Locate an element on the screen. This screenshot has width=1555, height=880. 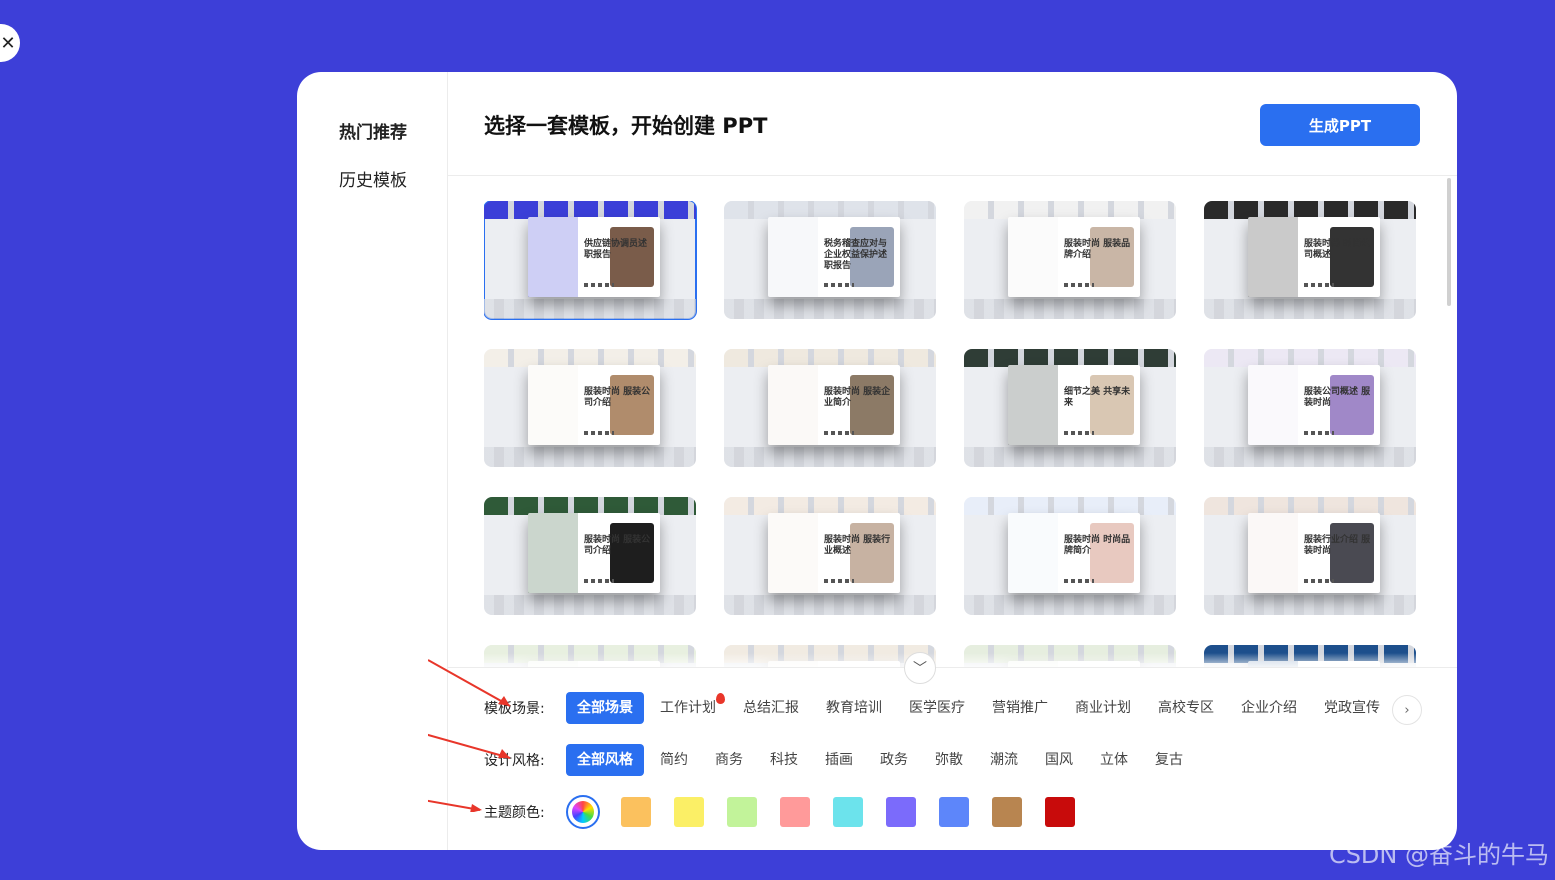
divider is located at coordinates (952, 667).